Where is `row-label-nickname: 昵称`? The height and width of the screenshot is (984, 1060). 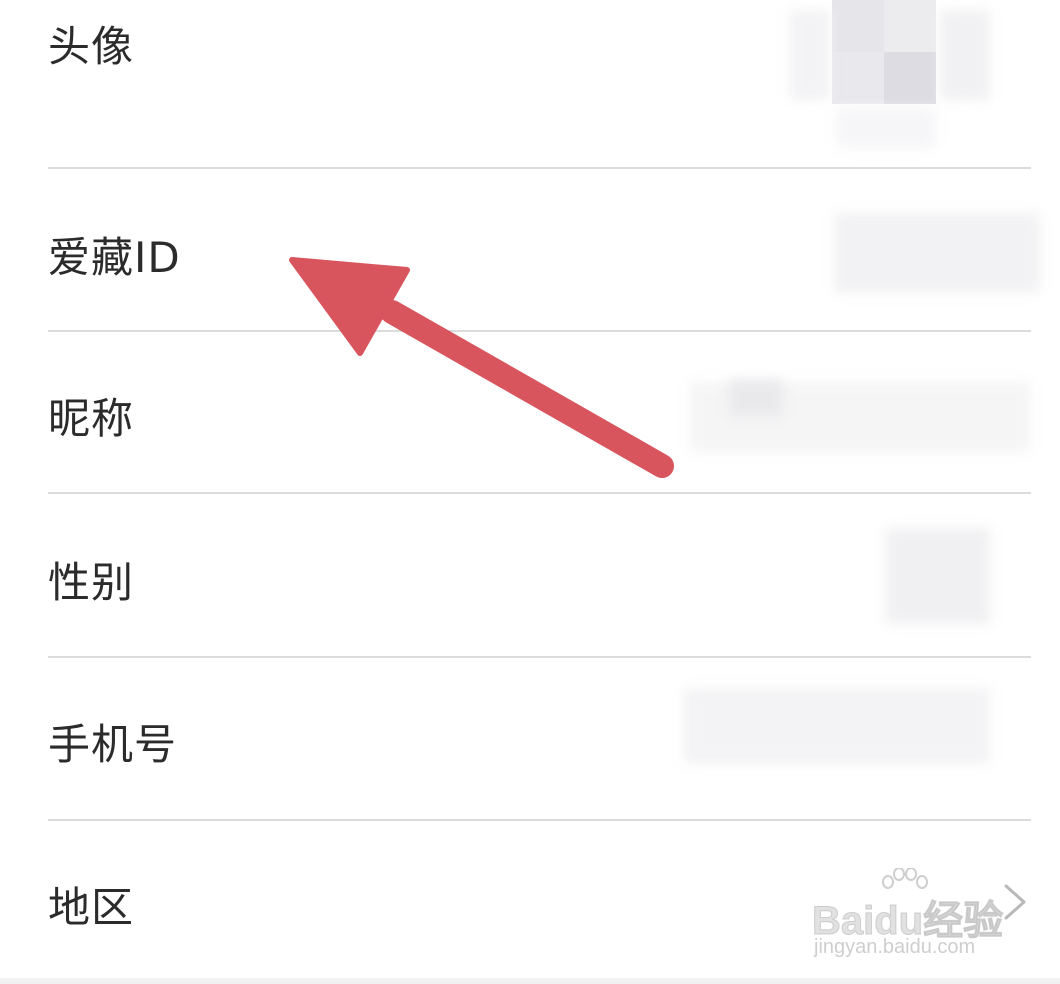 row-label-nickname: 昵称 is located at coordinates (91, 418).